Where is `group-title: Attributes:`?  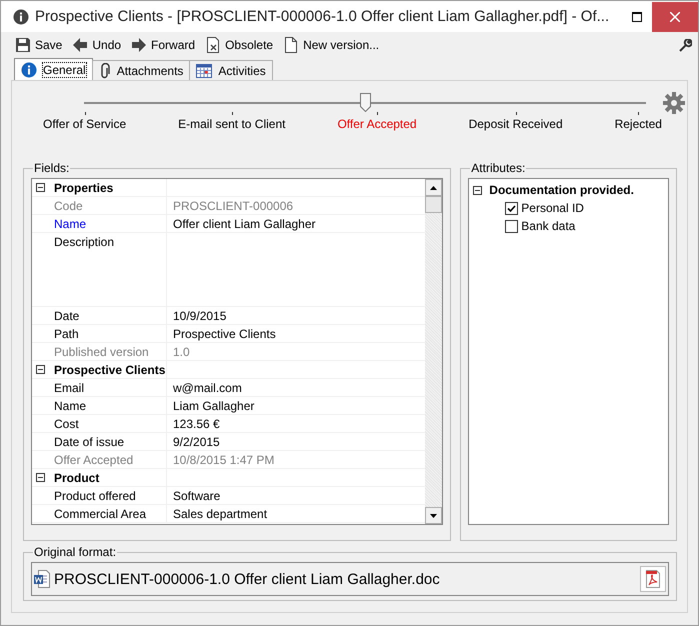
group-title: Attributes: is located at coordinates (498, 168).